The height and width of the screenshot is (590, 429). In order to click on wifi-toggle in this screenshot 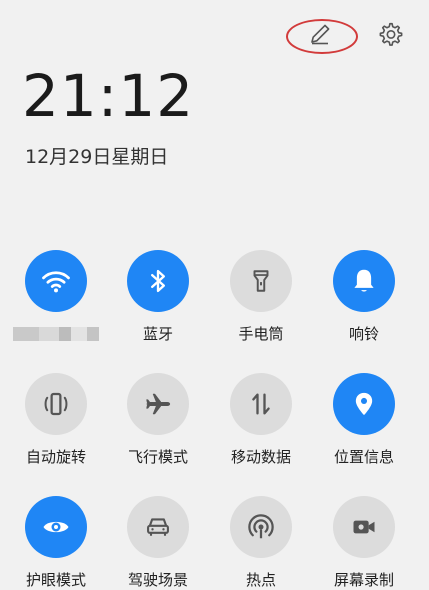, I will do `click(56, 281)`.